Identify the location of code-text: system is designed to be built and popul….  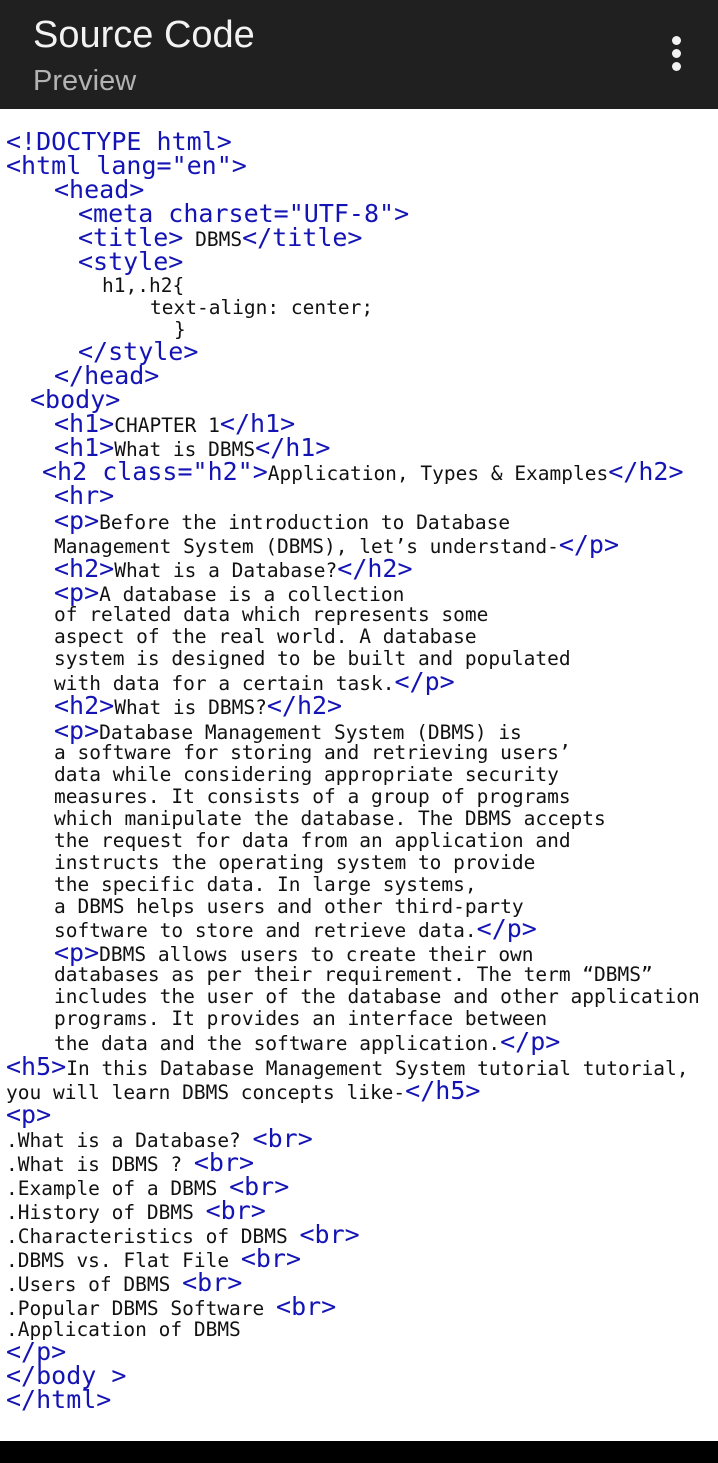
(312, 658).